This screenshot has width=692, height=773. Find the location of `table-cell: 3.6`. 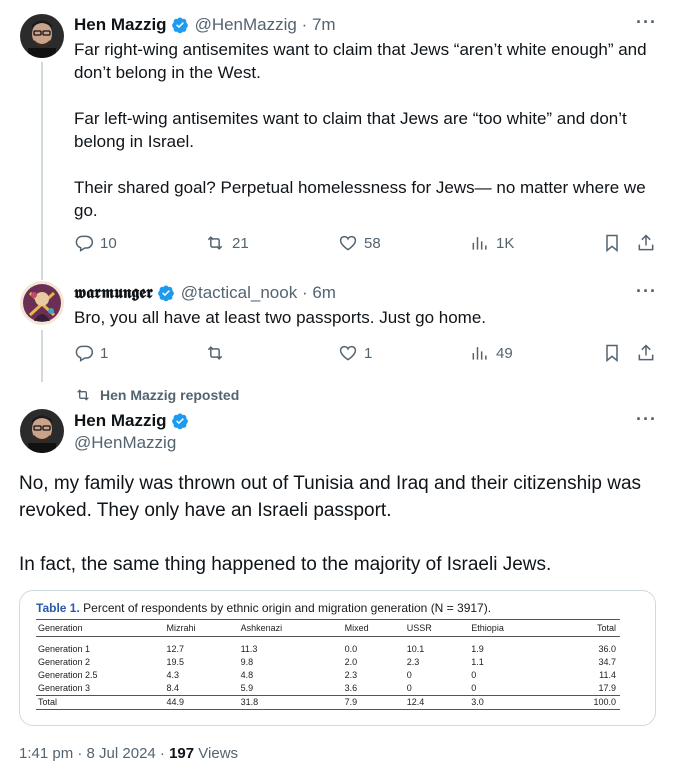

table-cell: 3.6 is located at coordinates (351, 688).